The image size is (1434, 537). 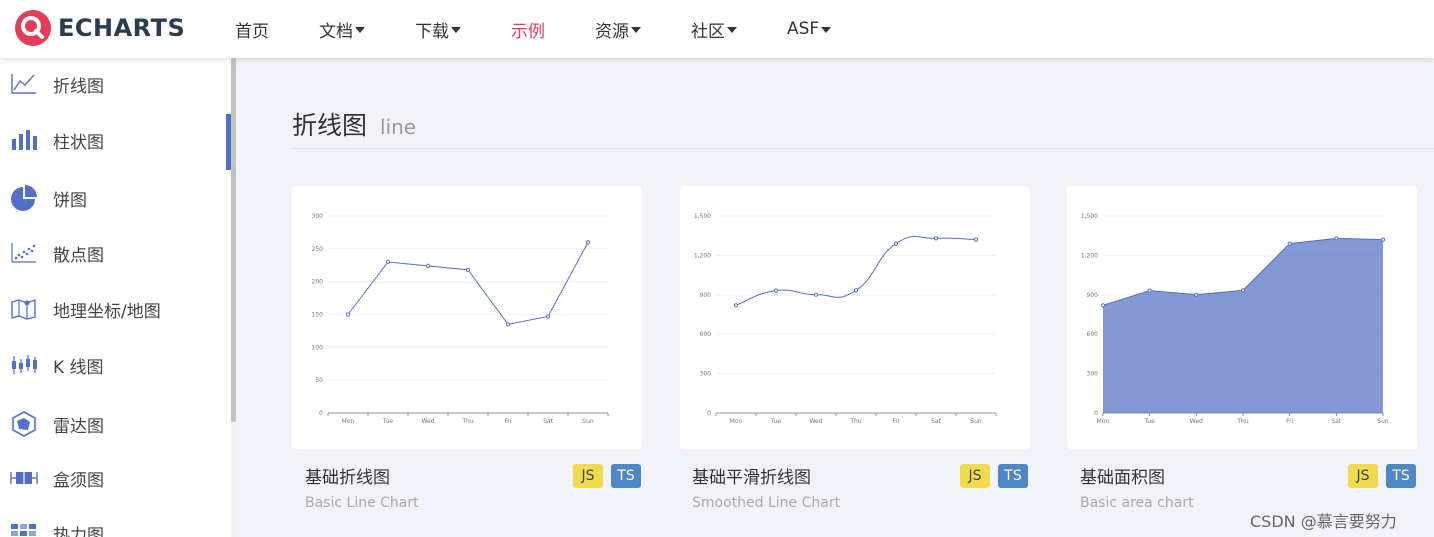 I want to click on sidebar-item-label: 饼图, so click(x=70, y=200).